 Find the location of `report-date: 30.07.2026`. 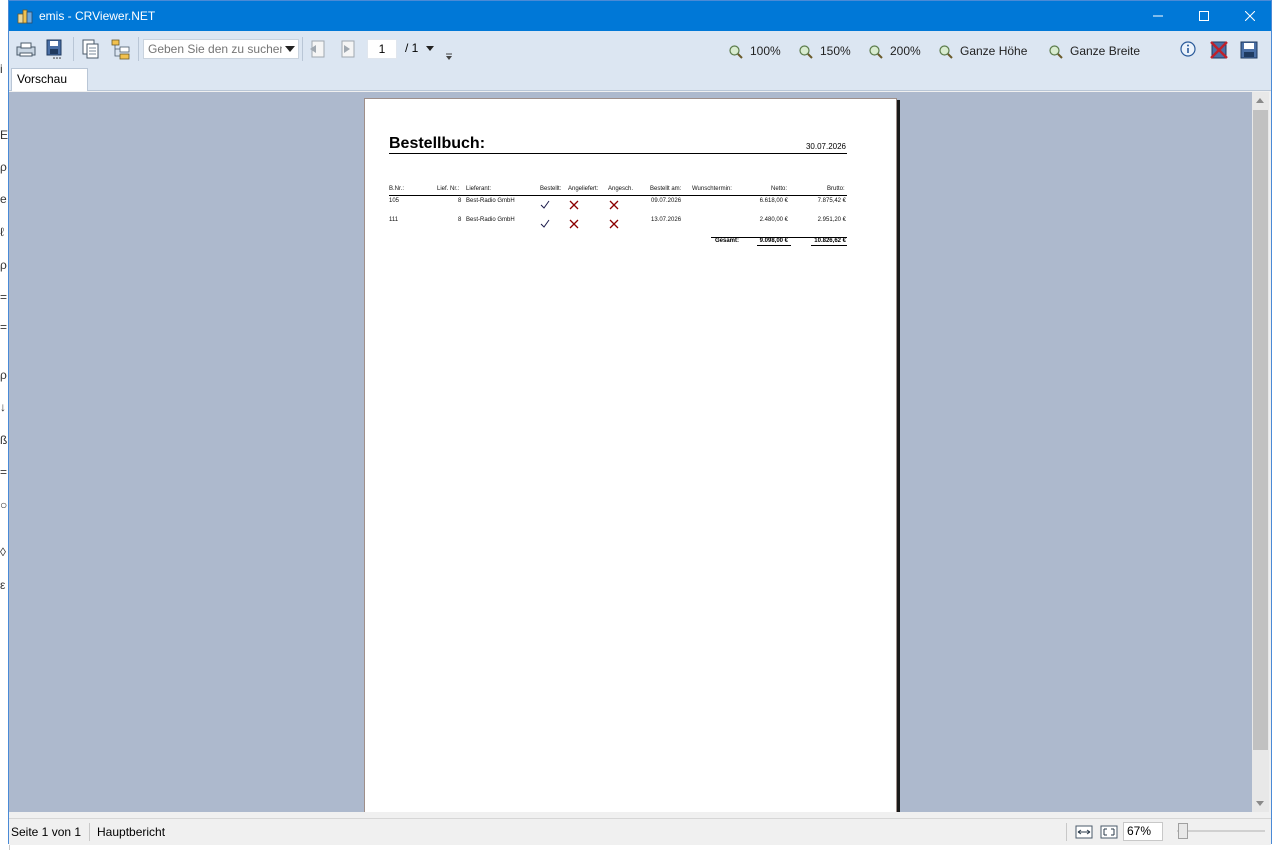

report-date: 30.07.2026 is located at coordinates (825, 146).